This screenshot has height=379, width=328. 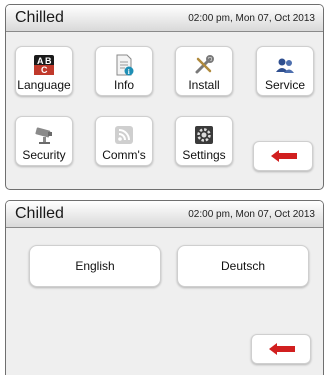 What do you see at coordinates (129, 72) in the screenshot?
I see `svg-text: i` at bounding box center [129, 72].